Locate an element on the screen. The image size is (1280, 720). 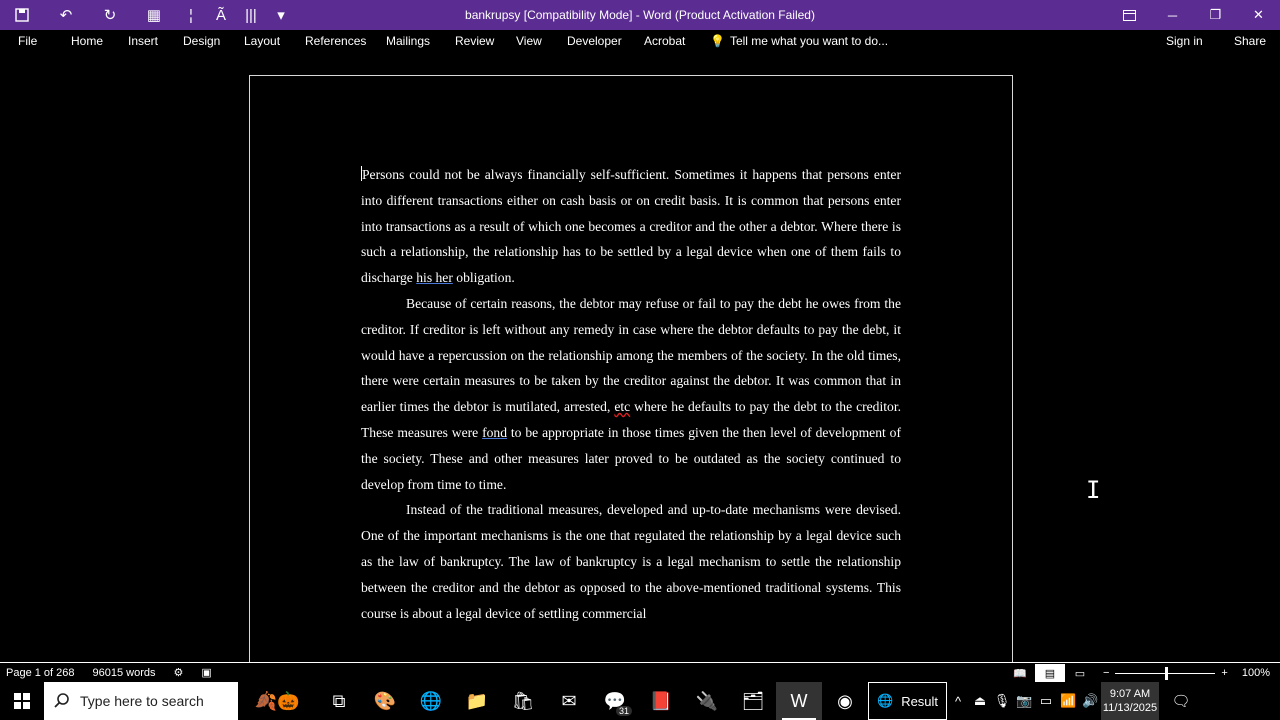
tab-review: Review is located at coordinates (474, 41).